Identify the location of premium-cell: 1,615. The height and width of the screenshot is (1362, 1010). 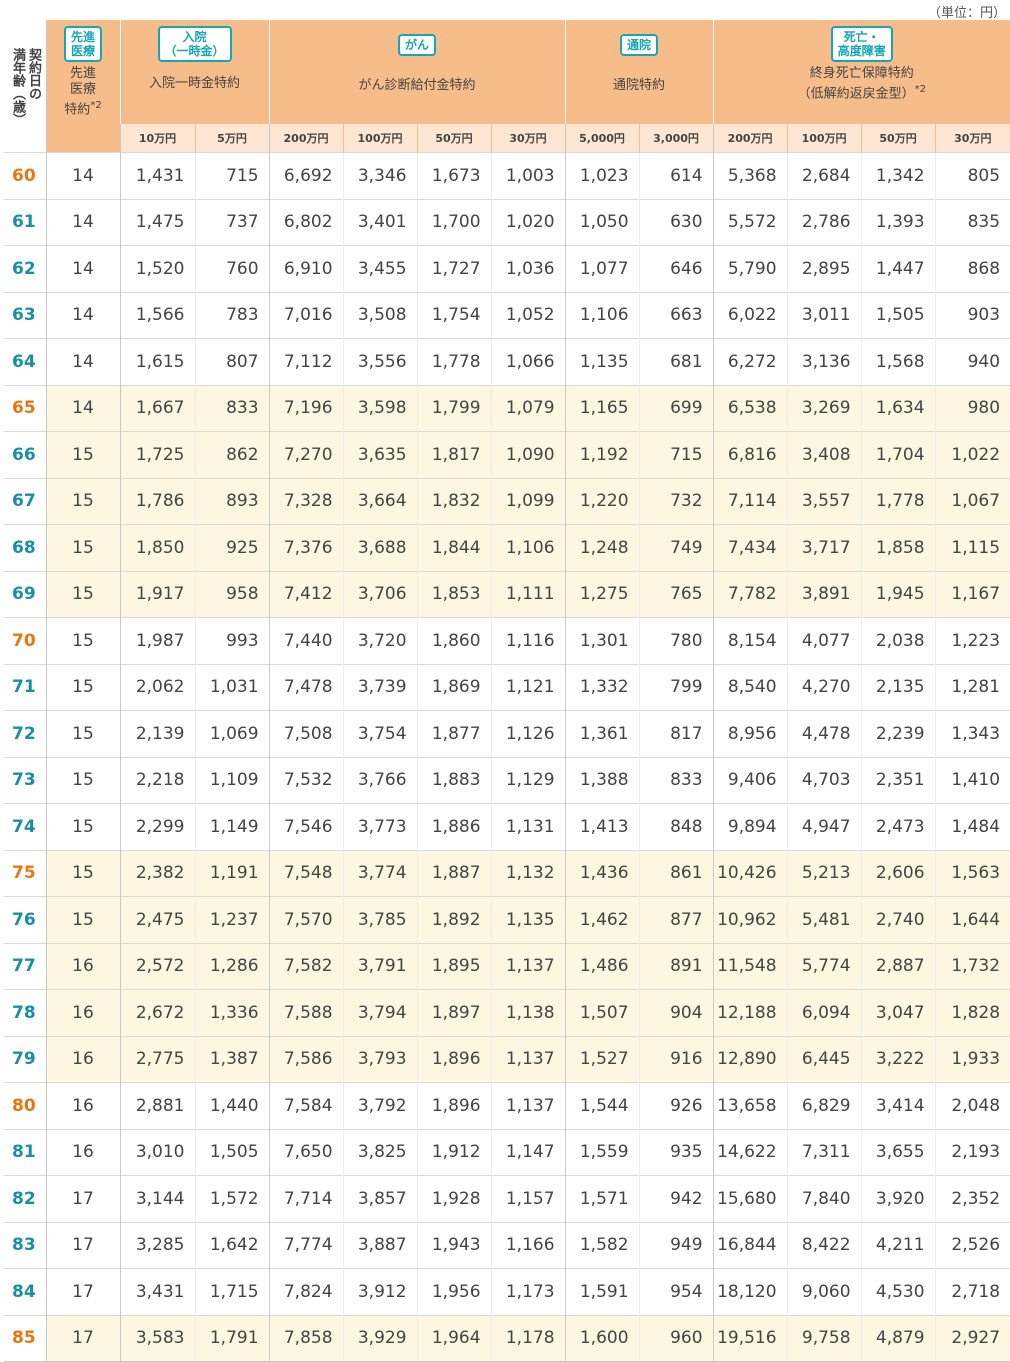
(157, 361).